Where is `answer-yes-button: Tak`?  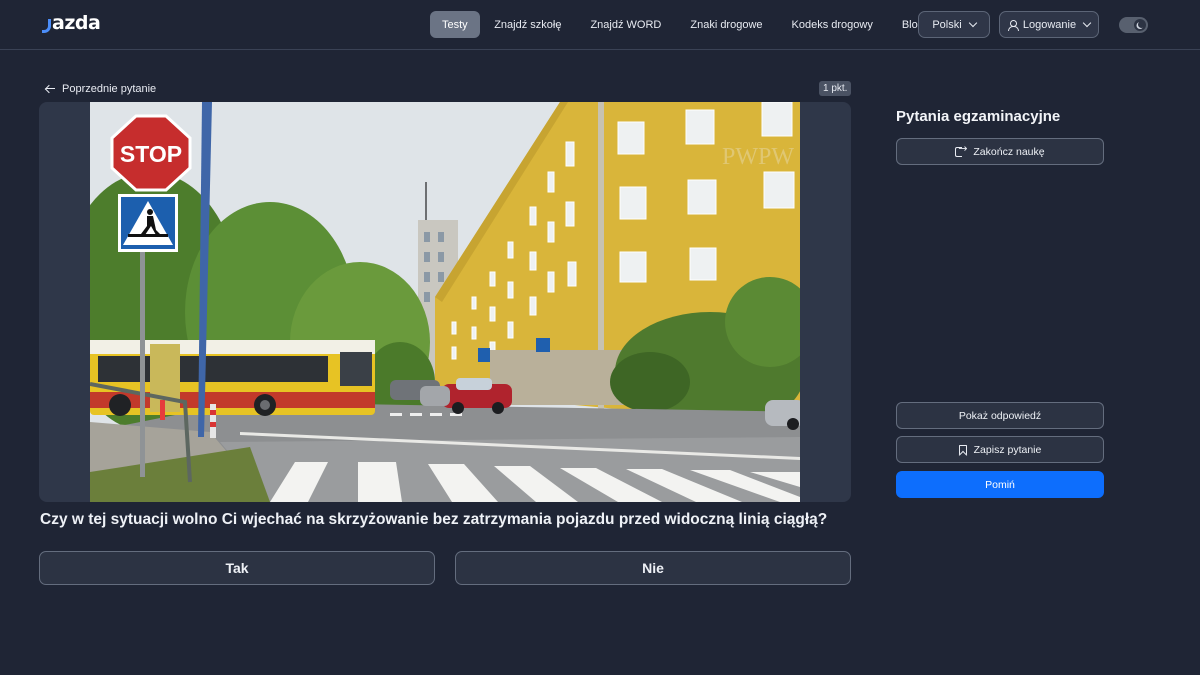 answer-yes-button: Tak is located at coordinates (237, 568).